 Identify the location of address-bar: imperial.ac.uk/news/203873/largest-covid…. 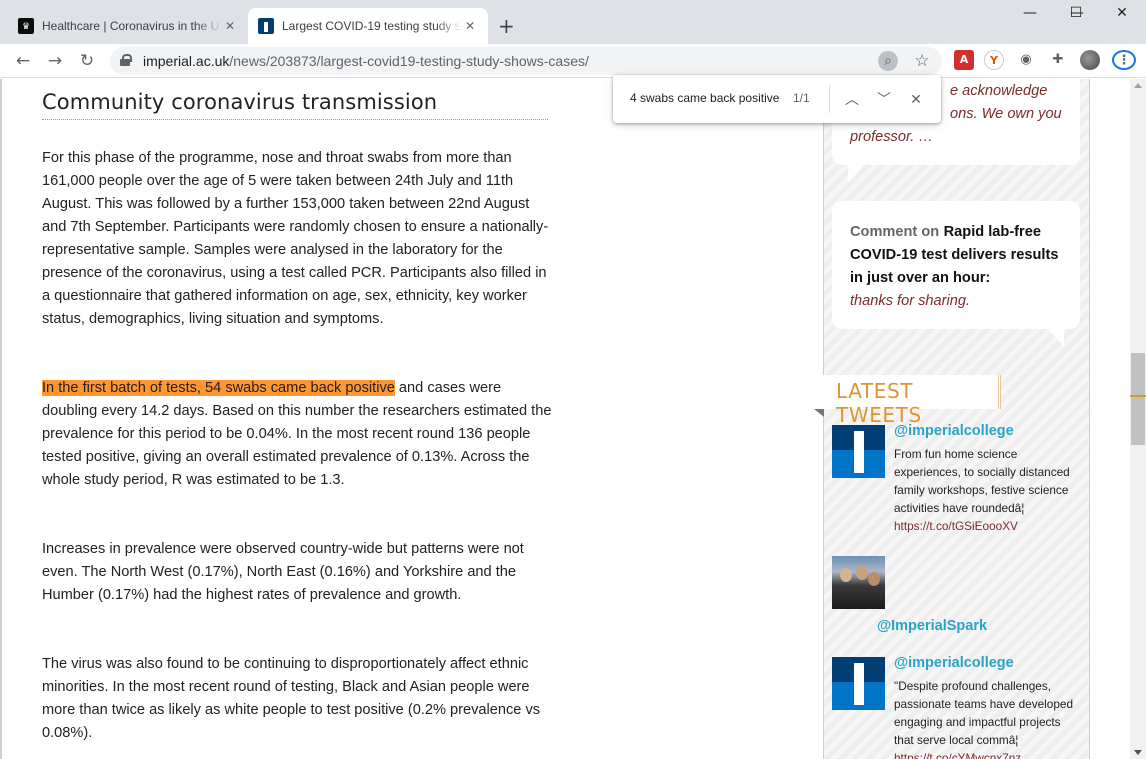
(526, 61).